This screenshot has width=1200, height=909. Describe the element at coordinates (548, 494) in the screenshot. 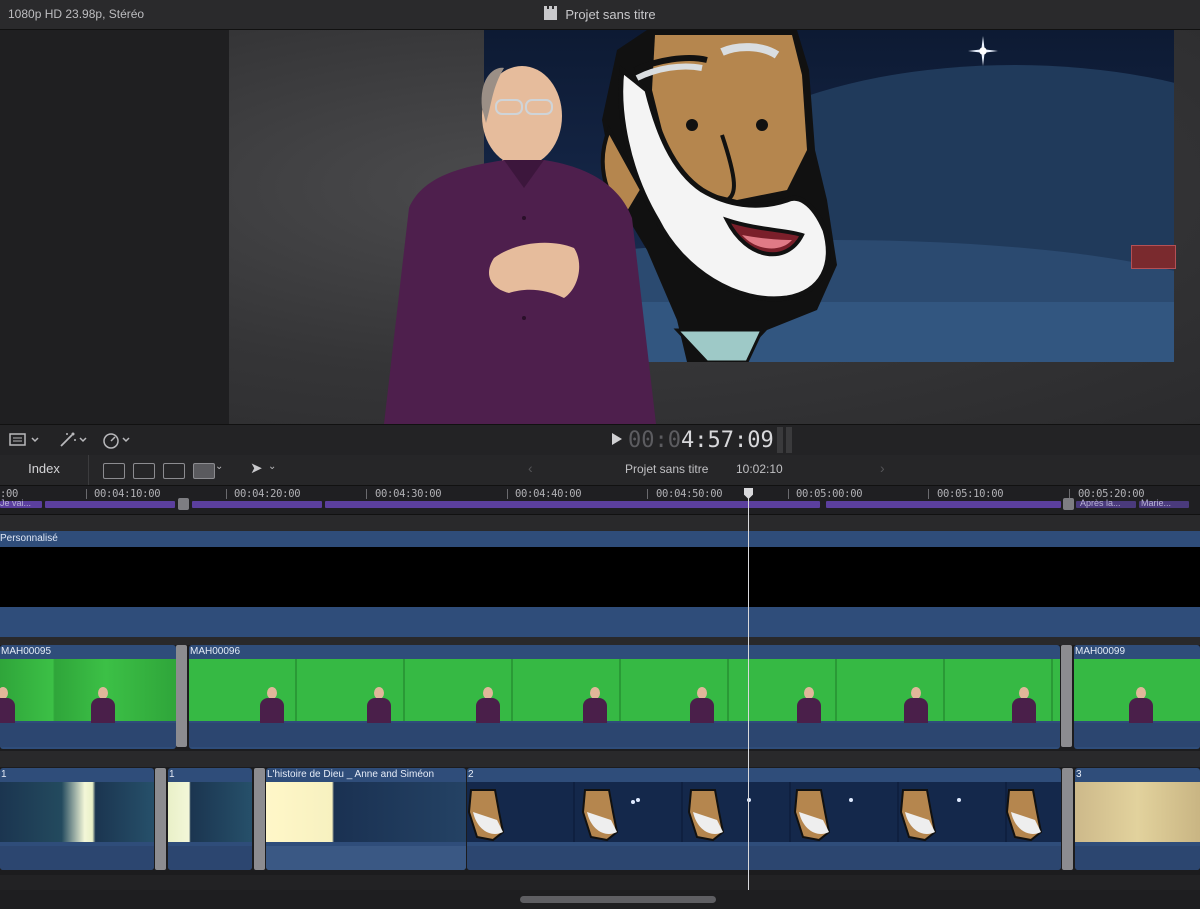

I see `ruler-tick-label: 00:04:40:00` at that location.